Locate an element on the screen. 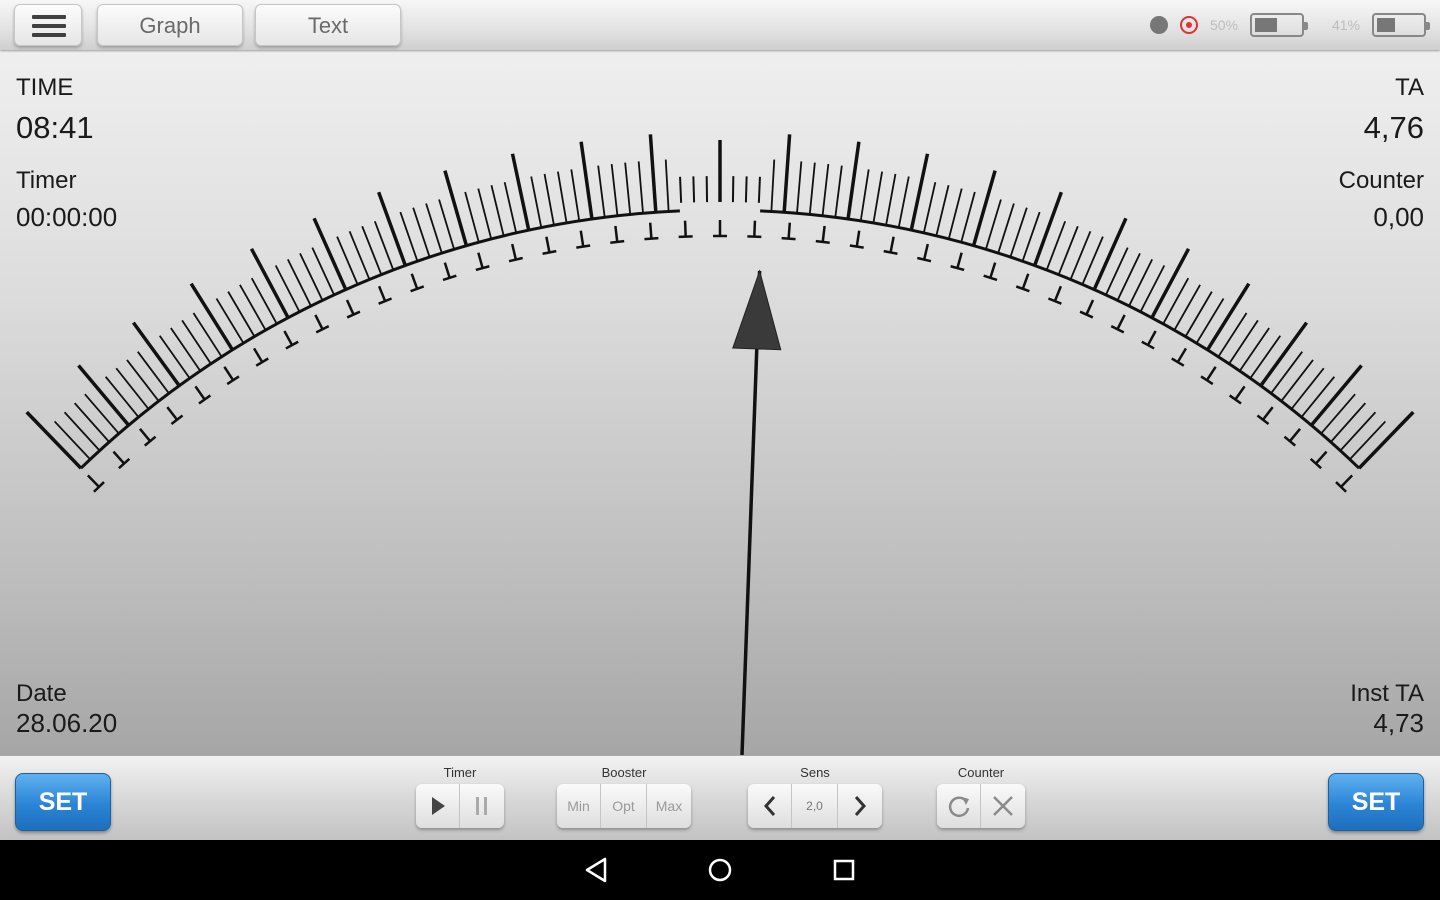 The width and height of the screenshot is (1440, 900). sens-increase-button is located at coordinates (860, 806).